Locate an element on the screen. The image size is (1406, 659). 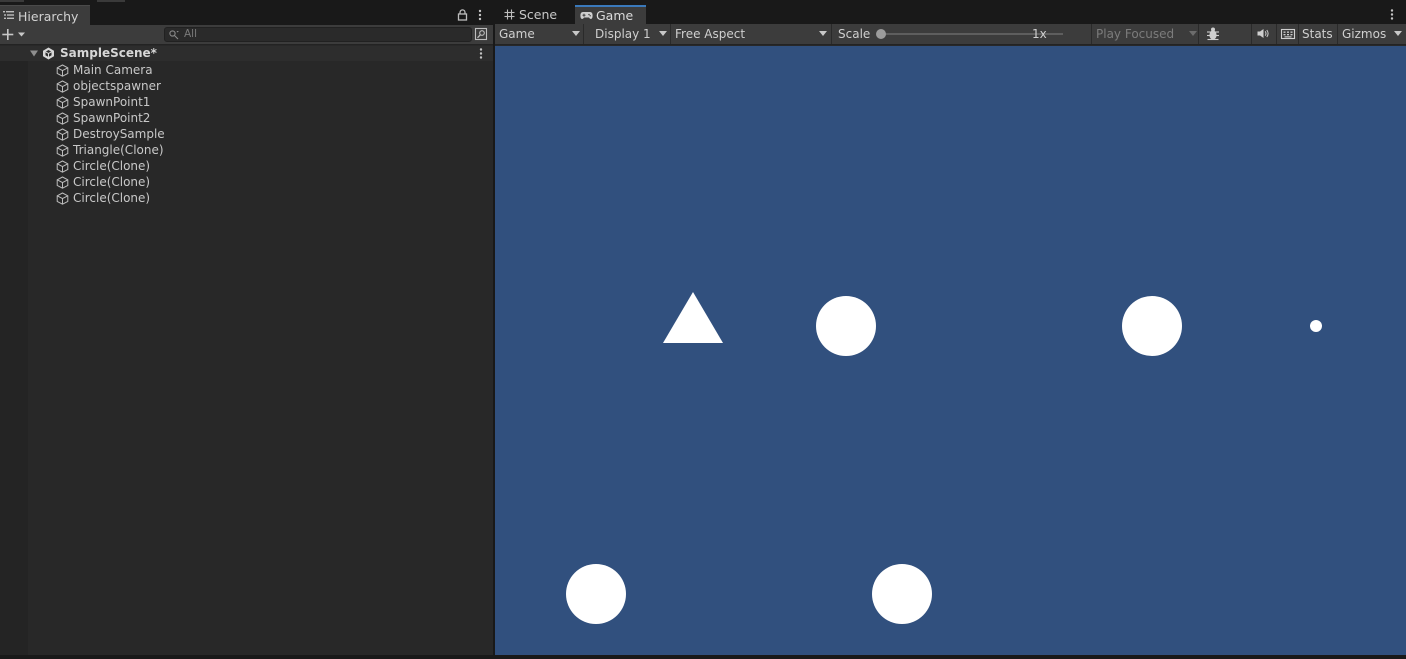
scene-root-row: SampleScene* is located at coordinates (246, 53).